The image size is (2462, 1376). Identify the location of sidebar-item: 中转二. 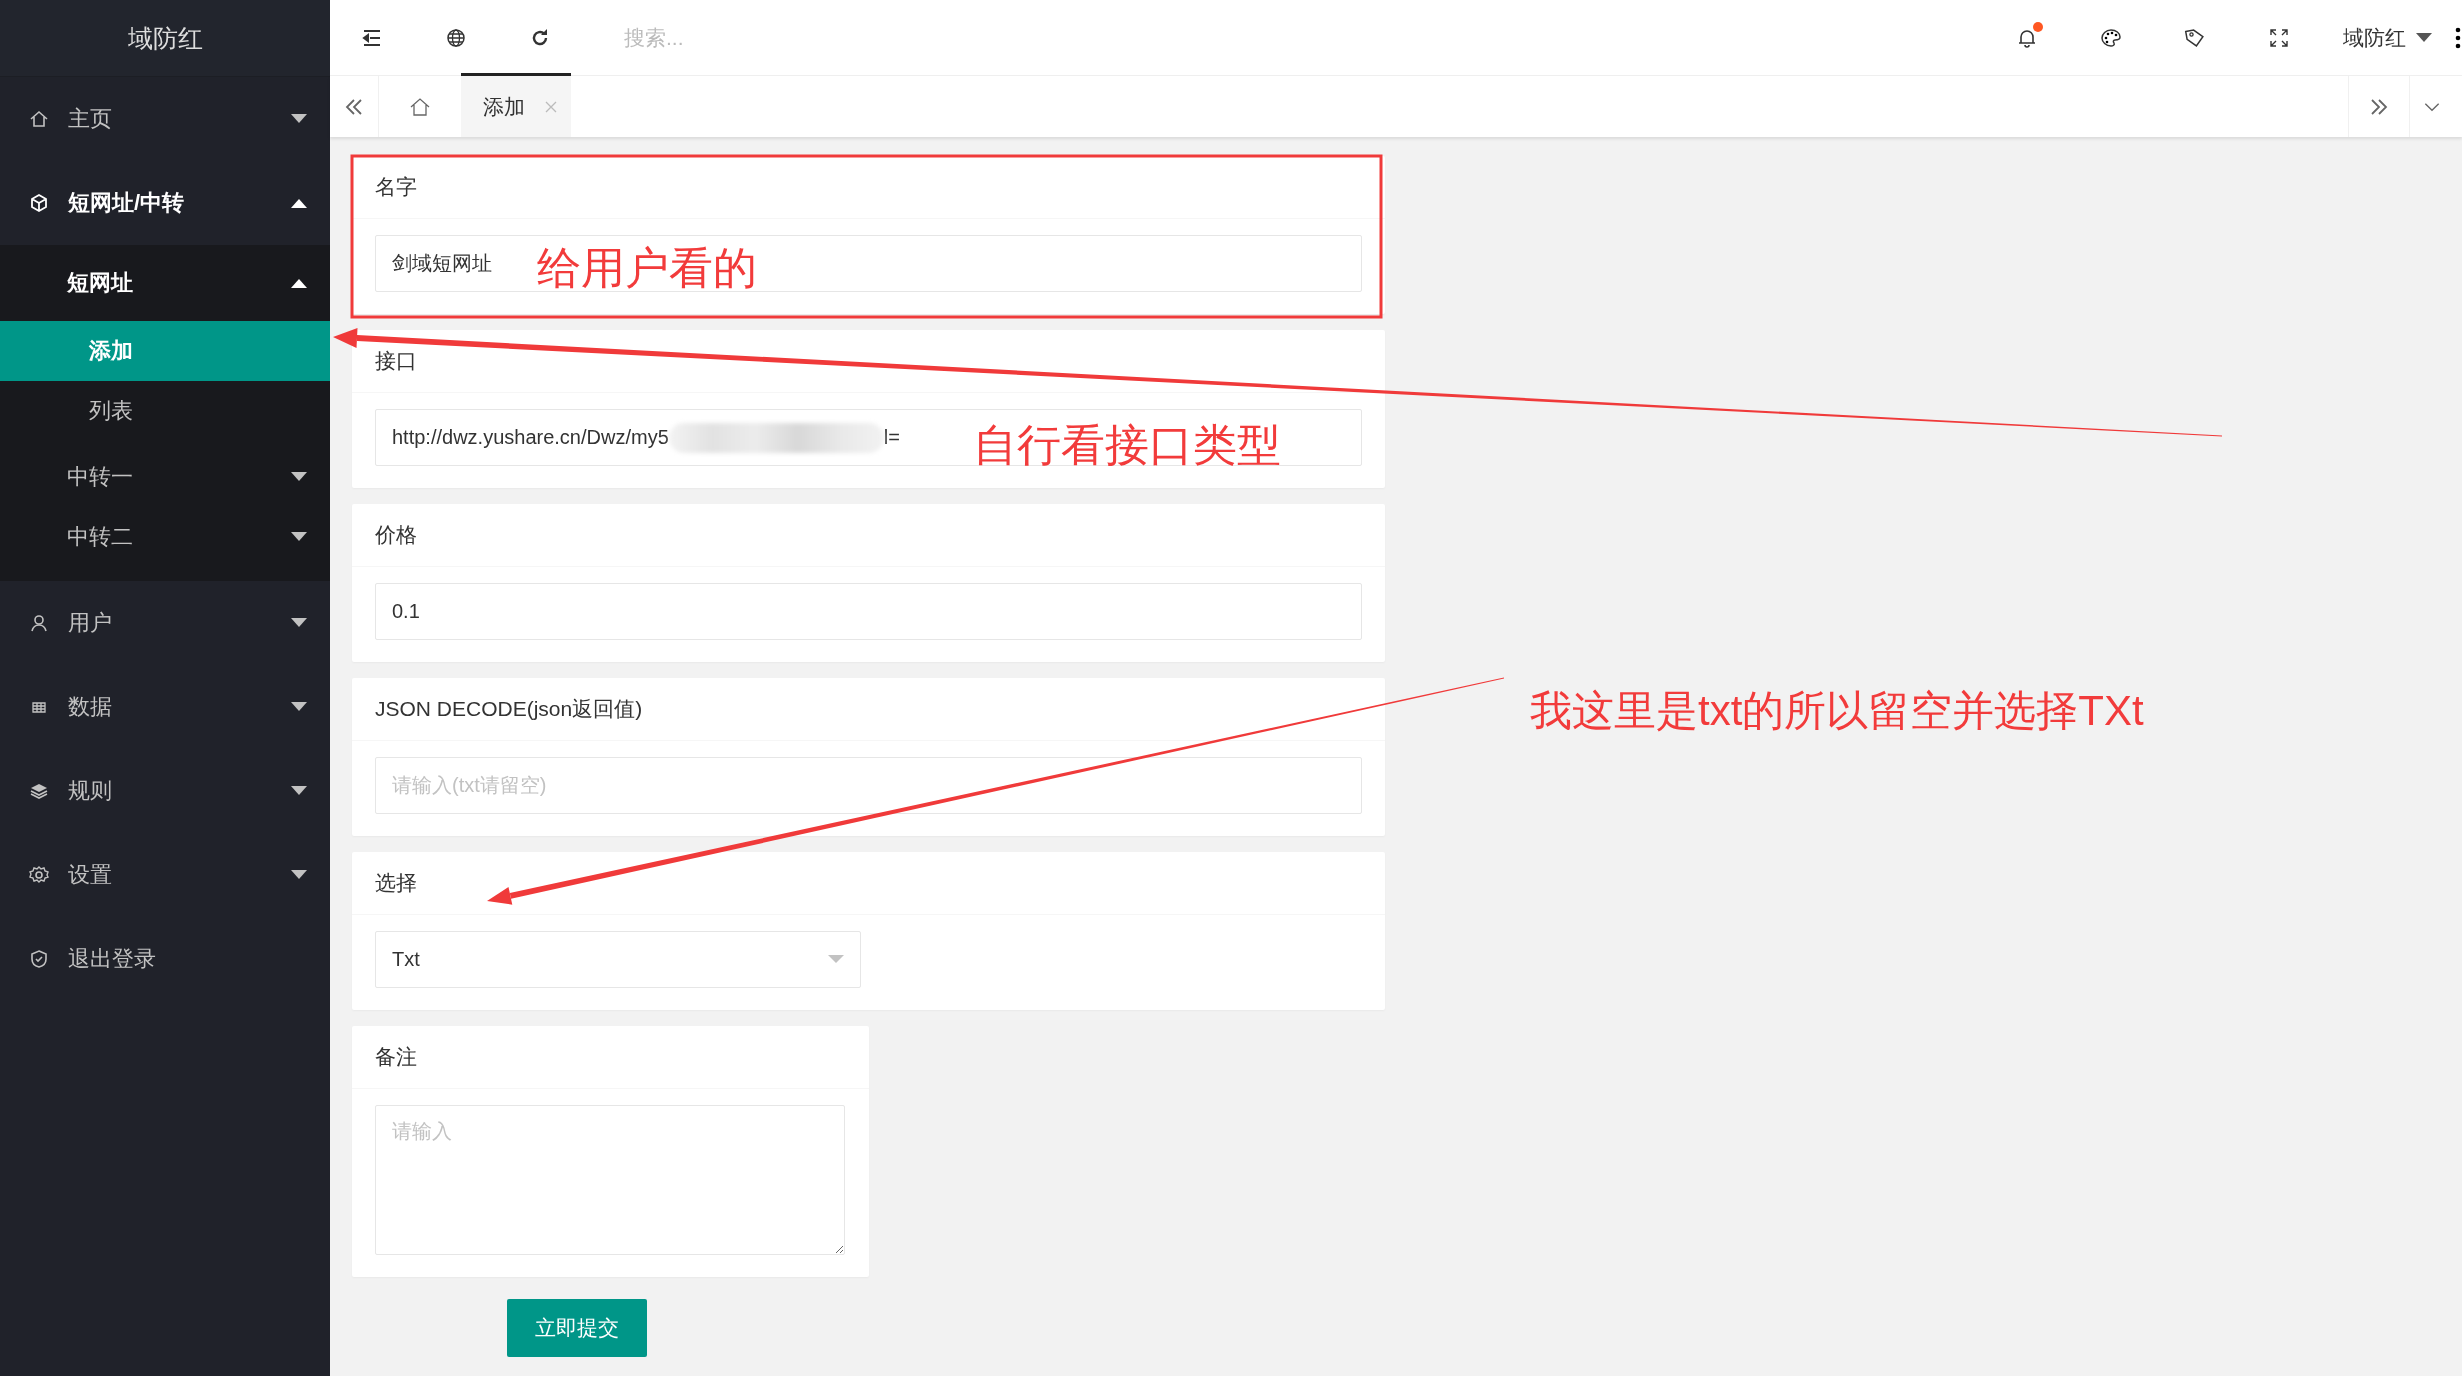
(165, 537).